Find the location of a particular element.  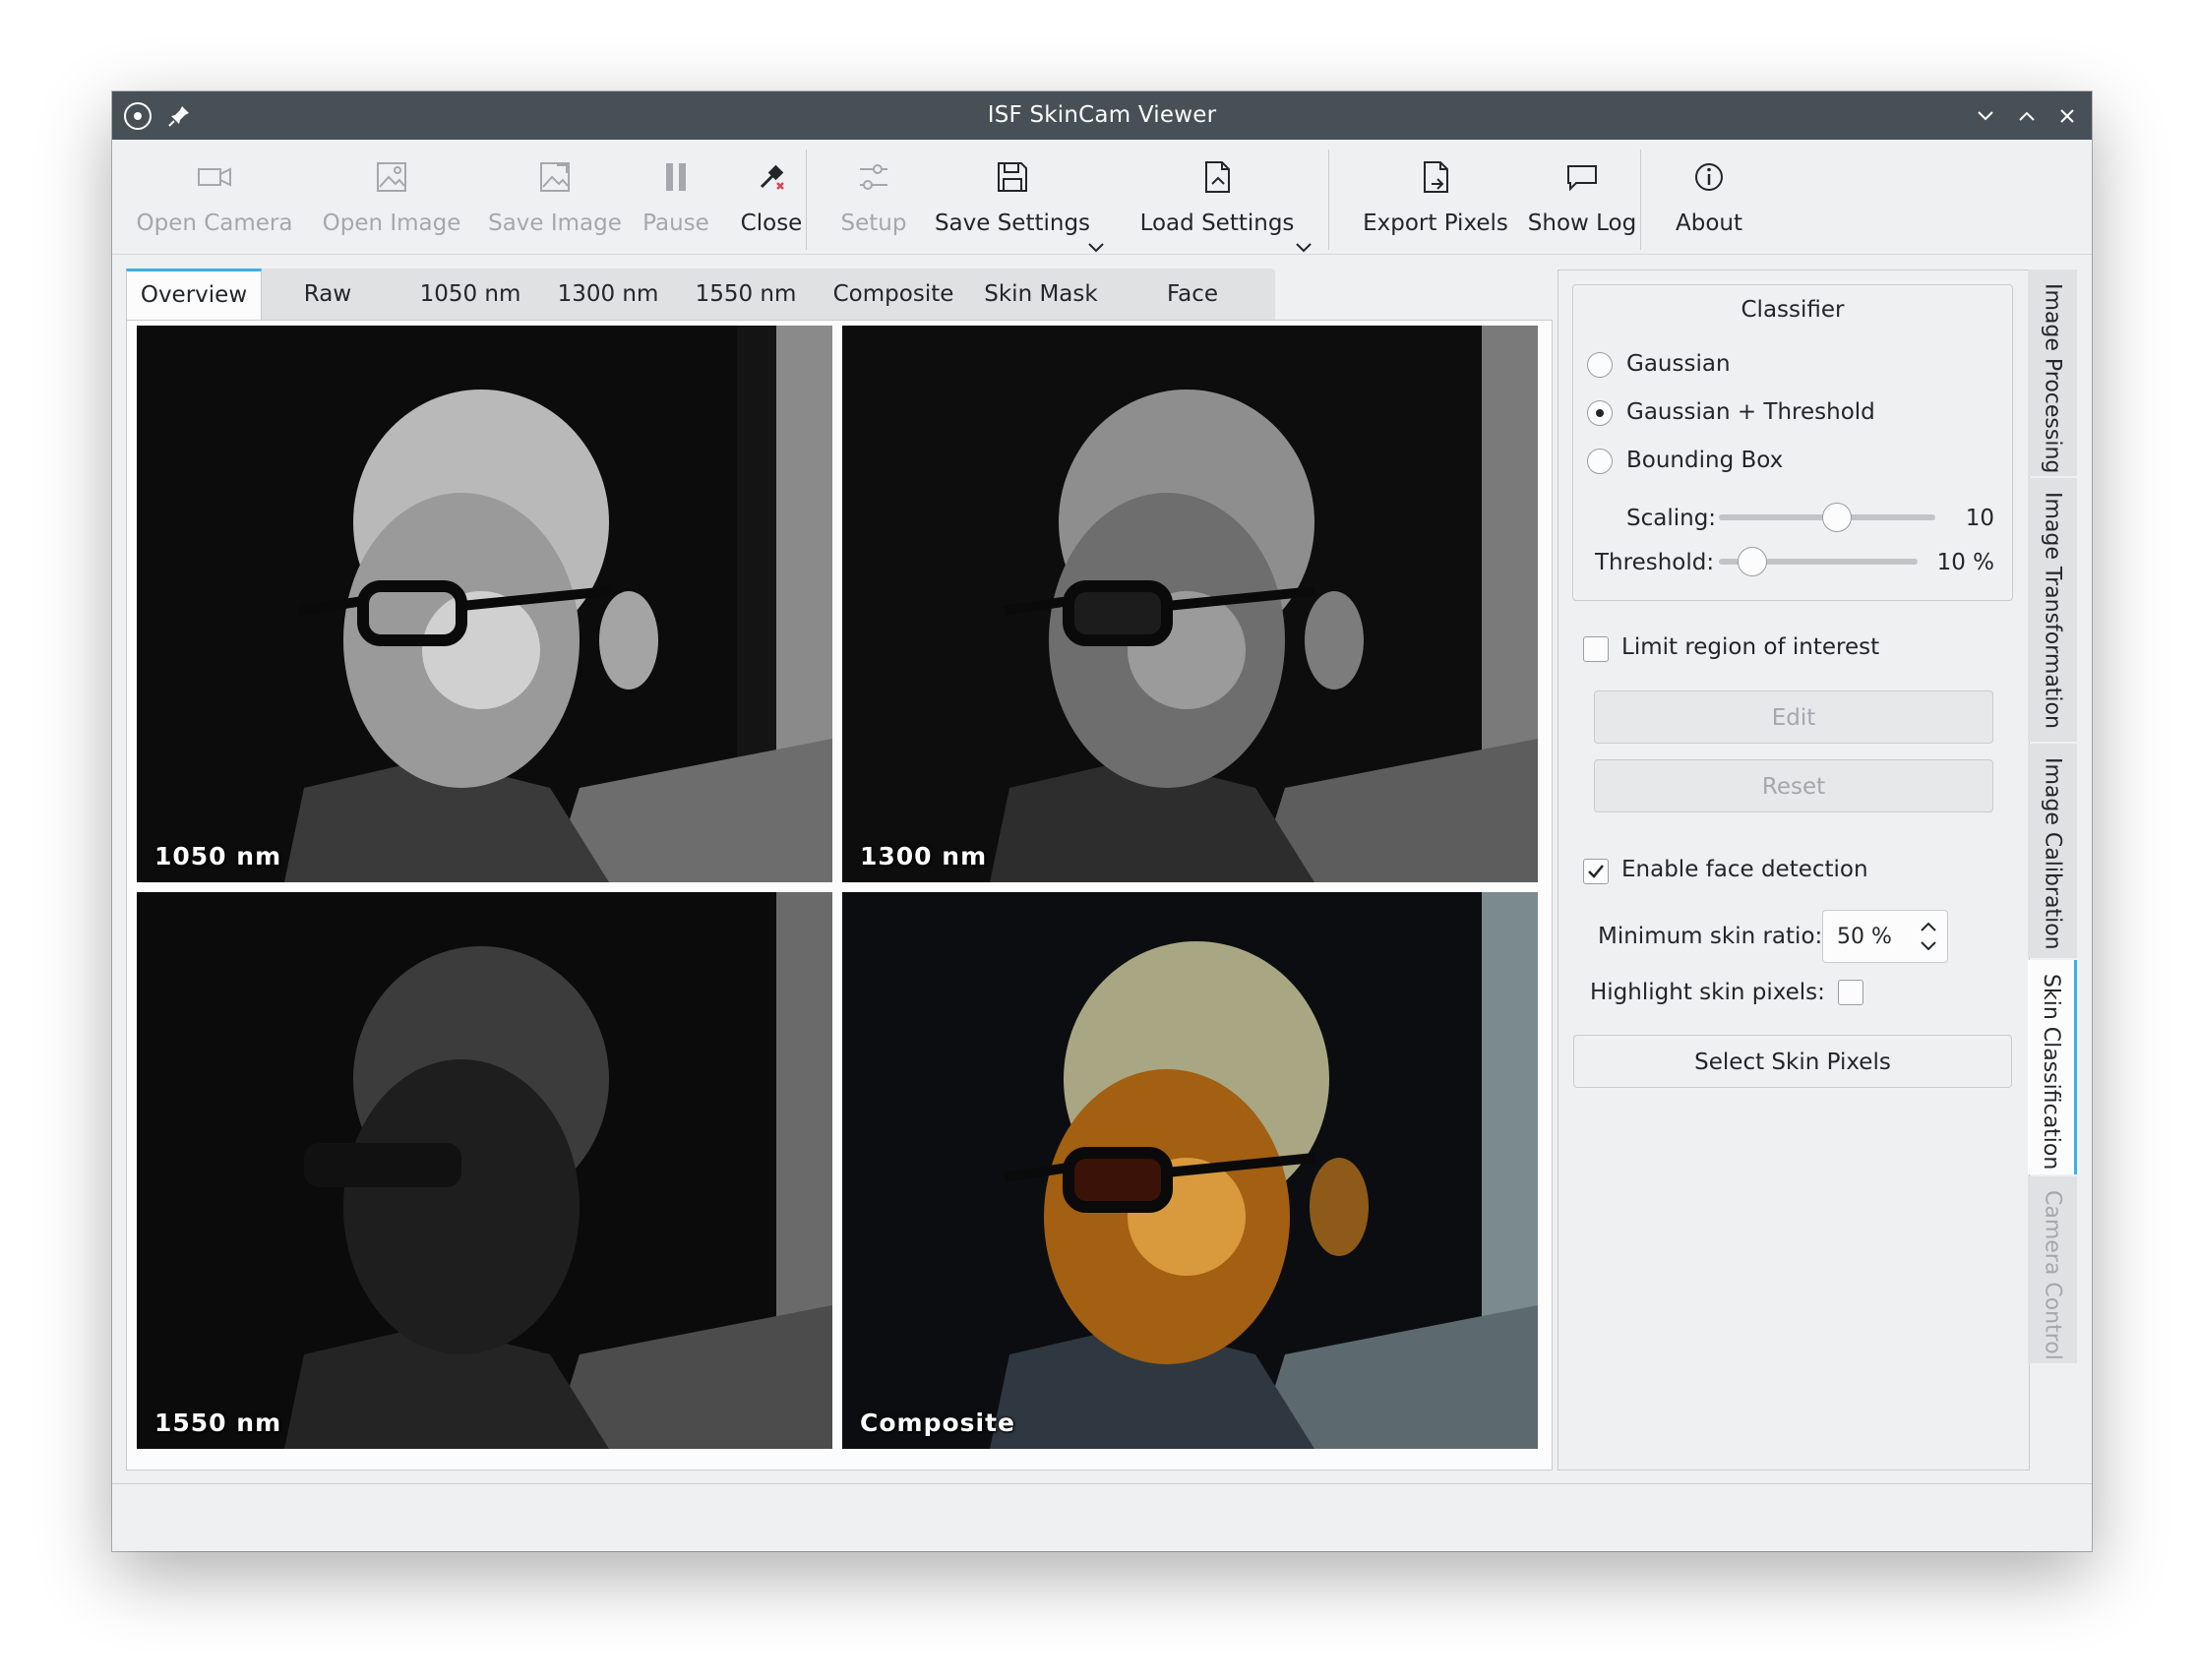

limit-roi-label: Limit region of interest is located at coordinates (1750, 647).